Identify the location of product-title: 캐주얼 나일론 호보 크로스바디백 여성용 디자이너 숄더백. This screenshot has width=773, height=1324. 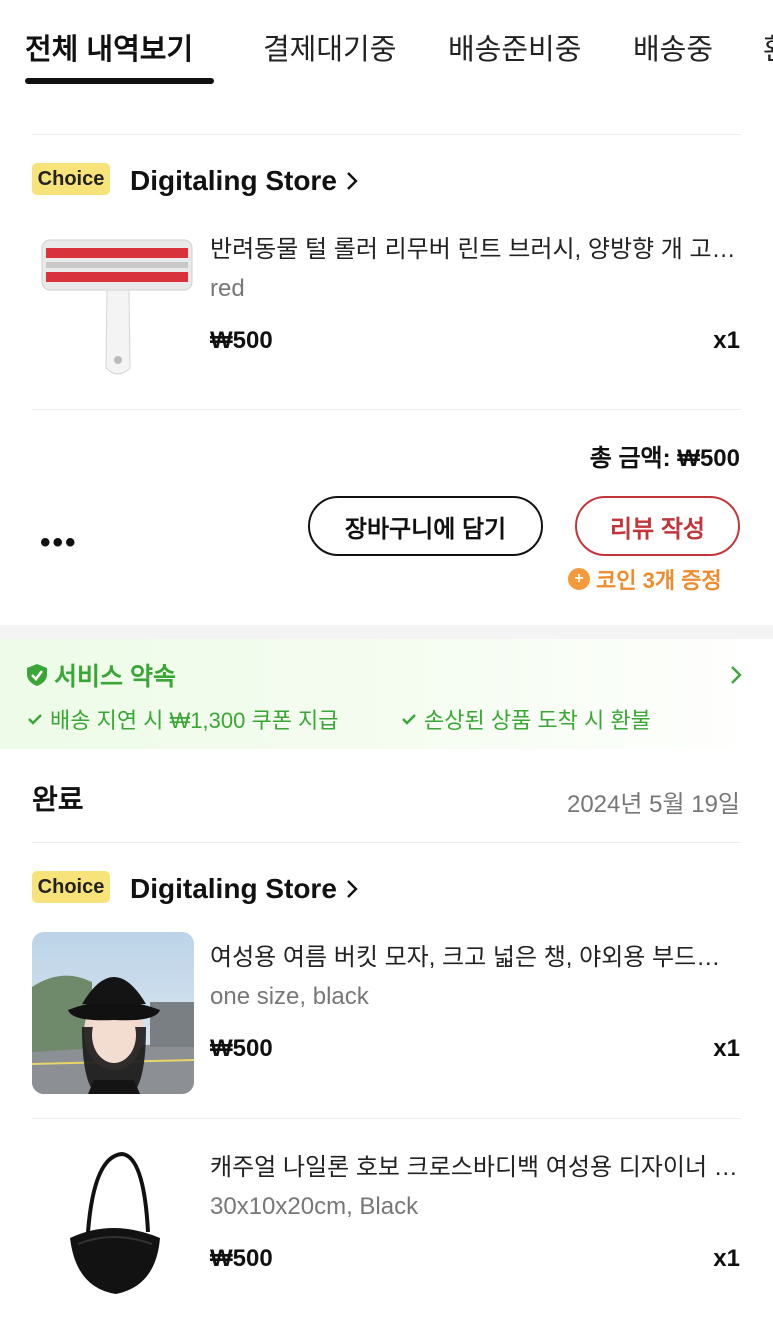
(474, 1164).